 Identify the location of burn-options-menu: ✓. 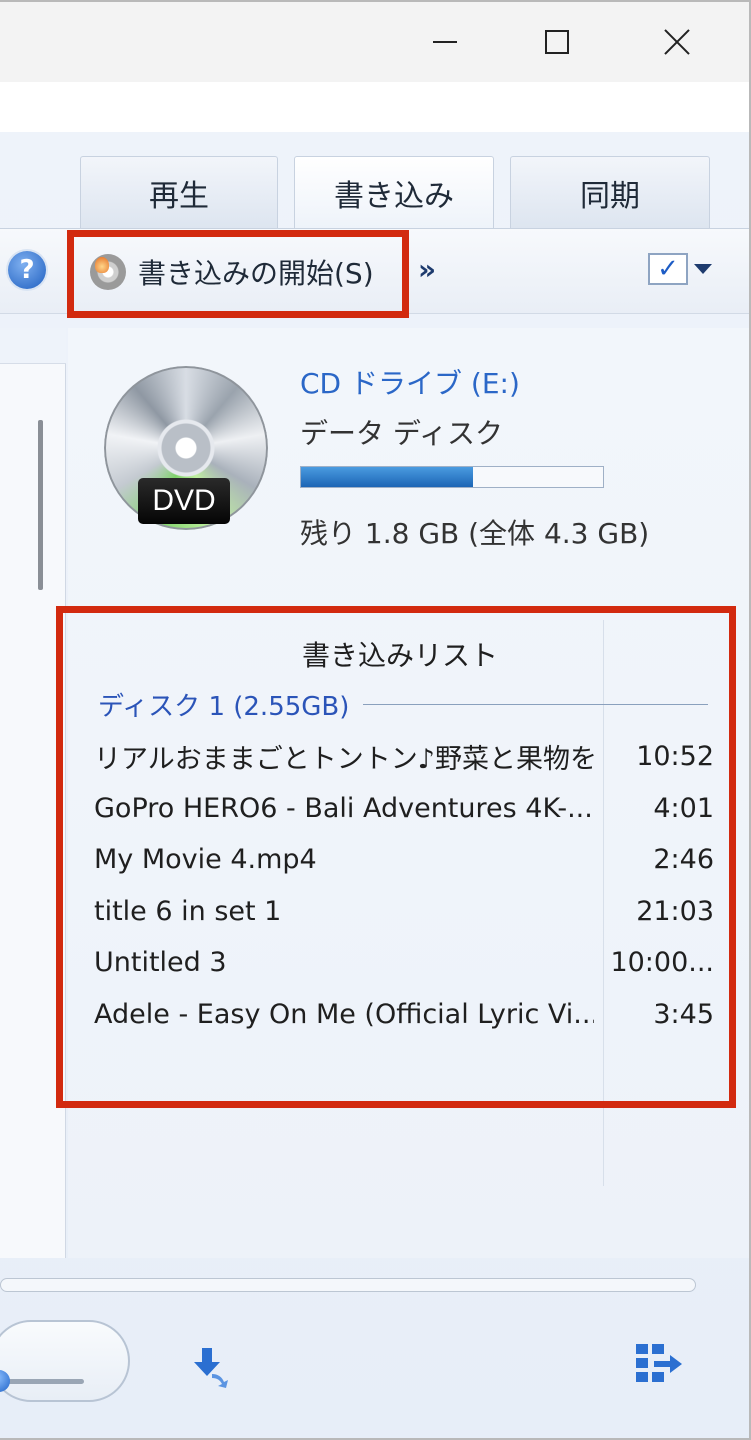
(680, 269).